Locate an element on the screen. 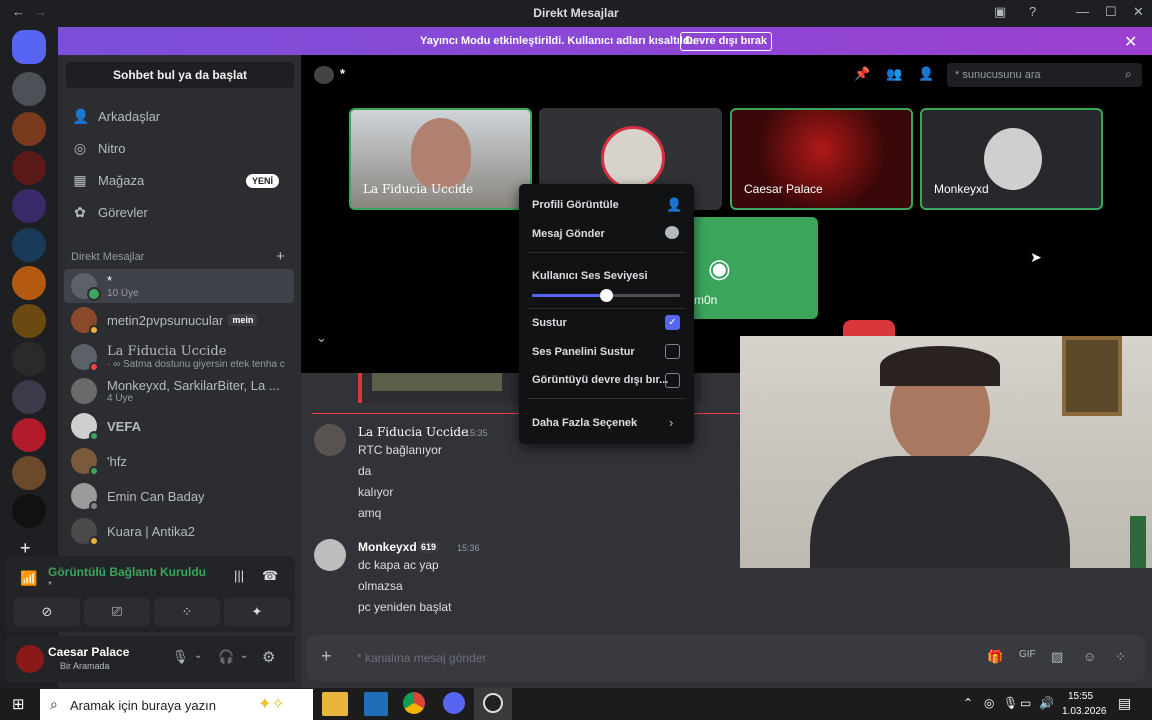 The height and width of the screenshot is (720, 1152). members-icon: 👤 is located at coordinates (926, 74).